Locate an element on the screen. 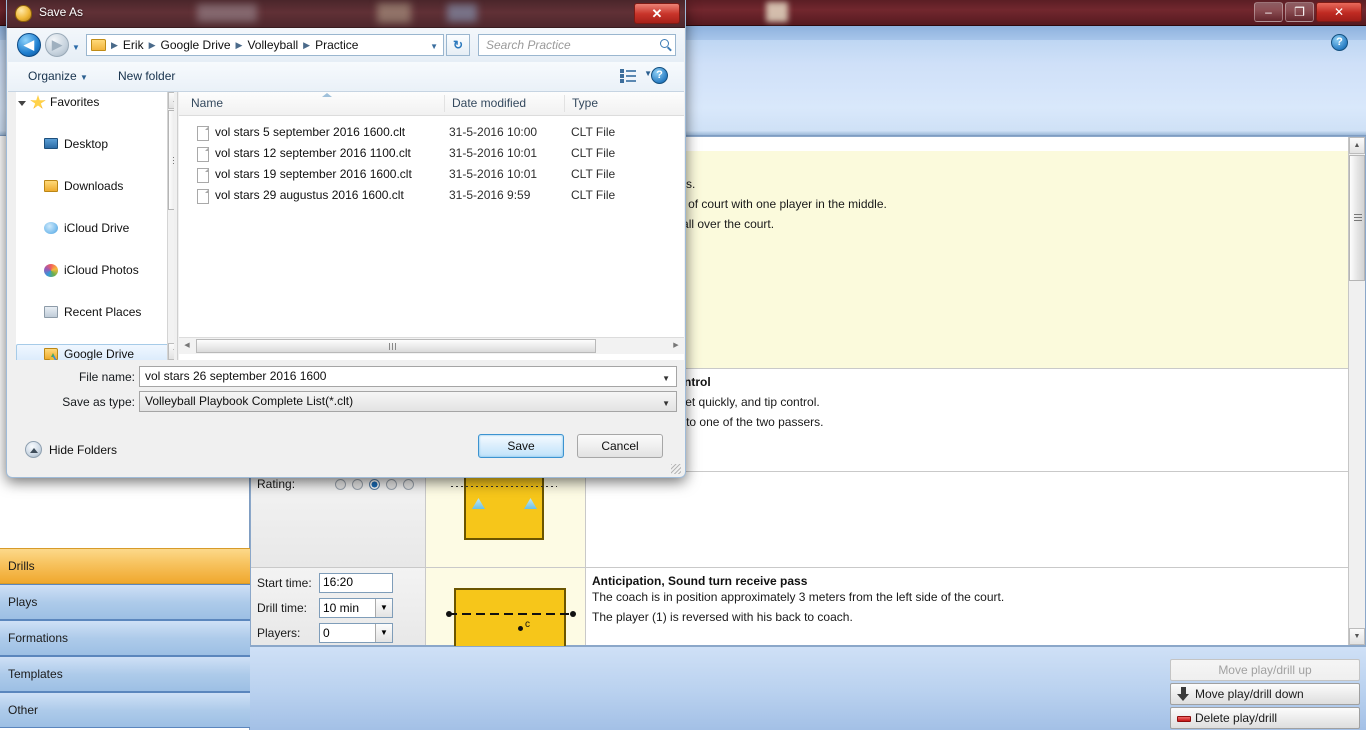  sidebar-item-other: Other is located at coordinates (125, 710).